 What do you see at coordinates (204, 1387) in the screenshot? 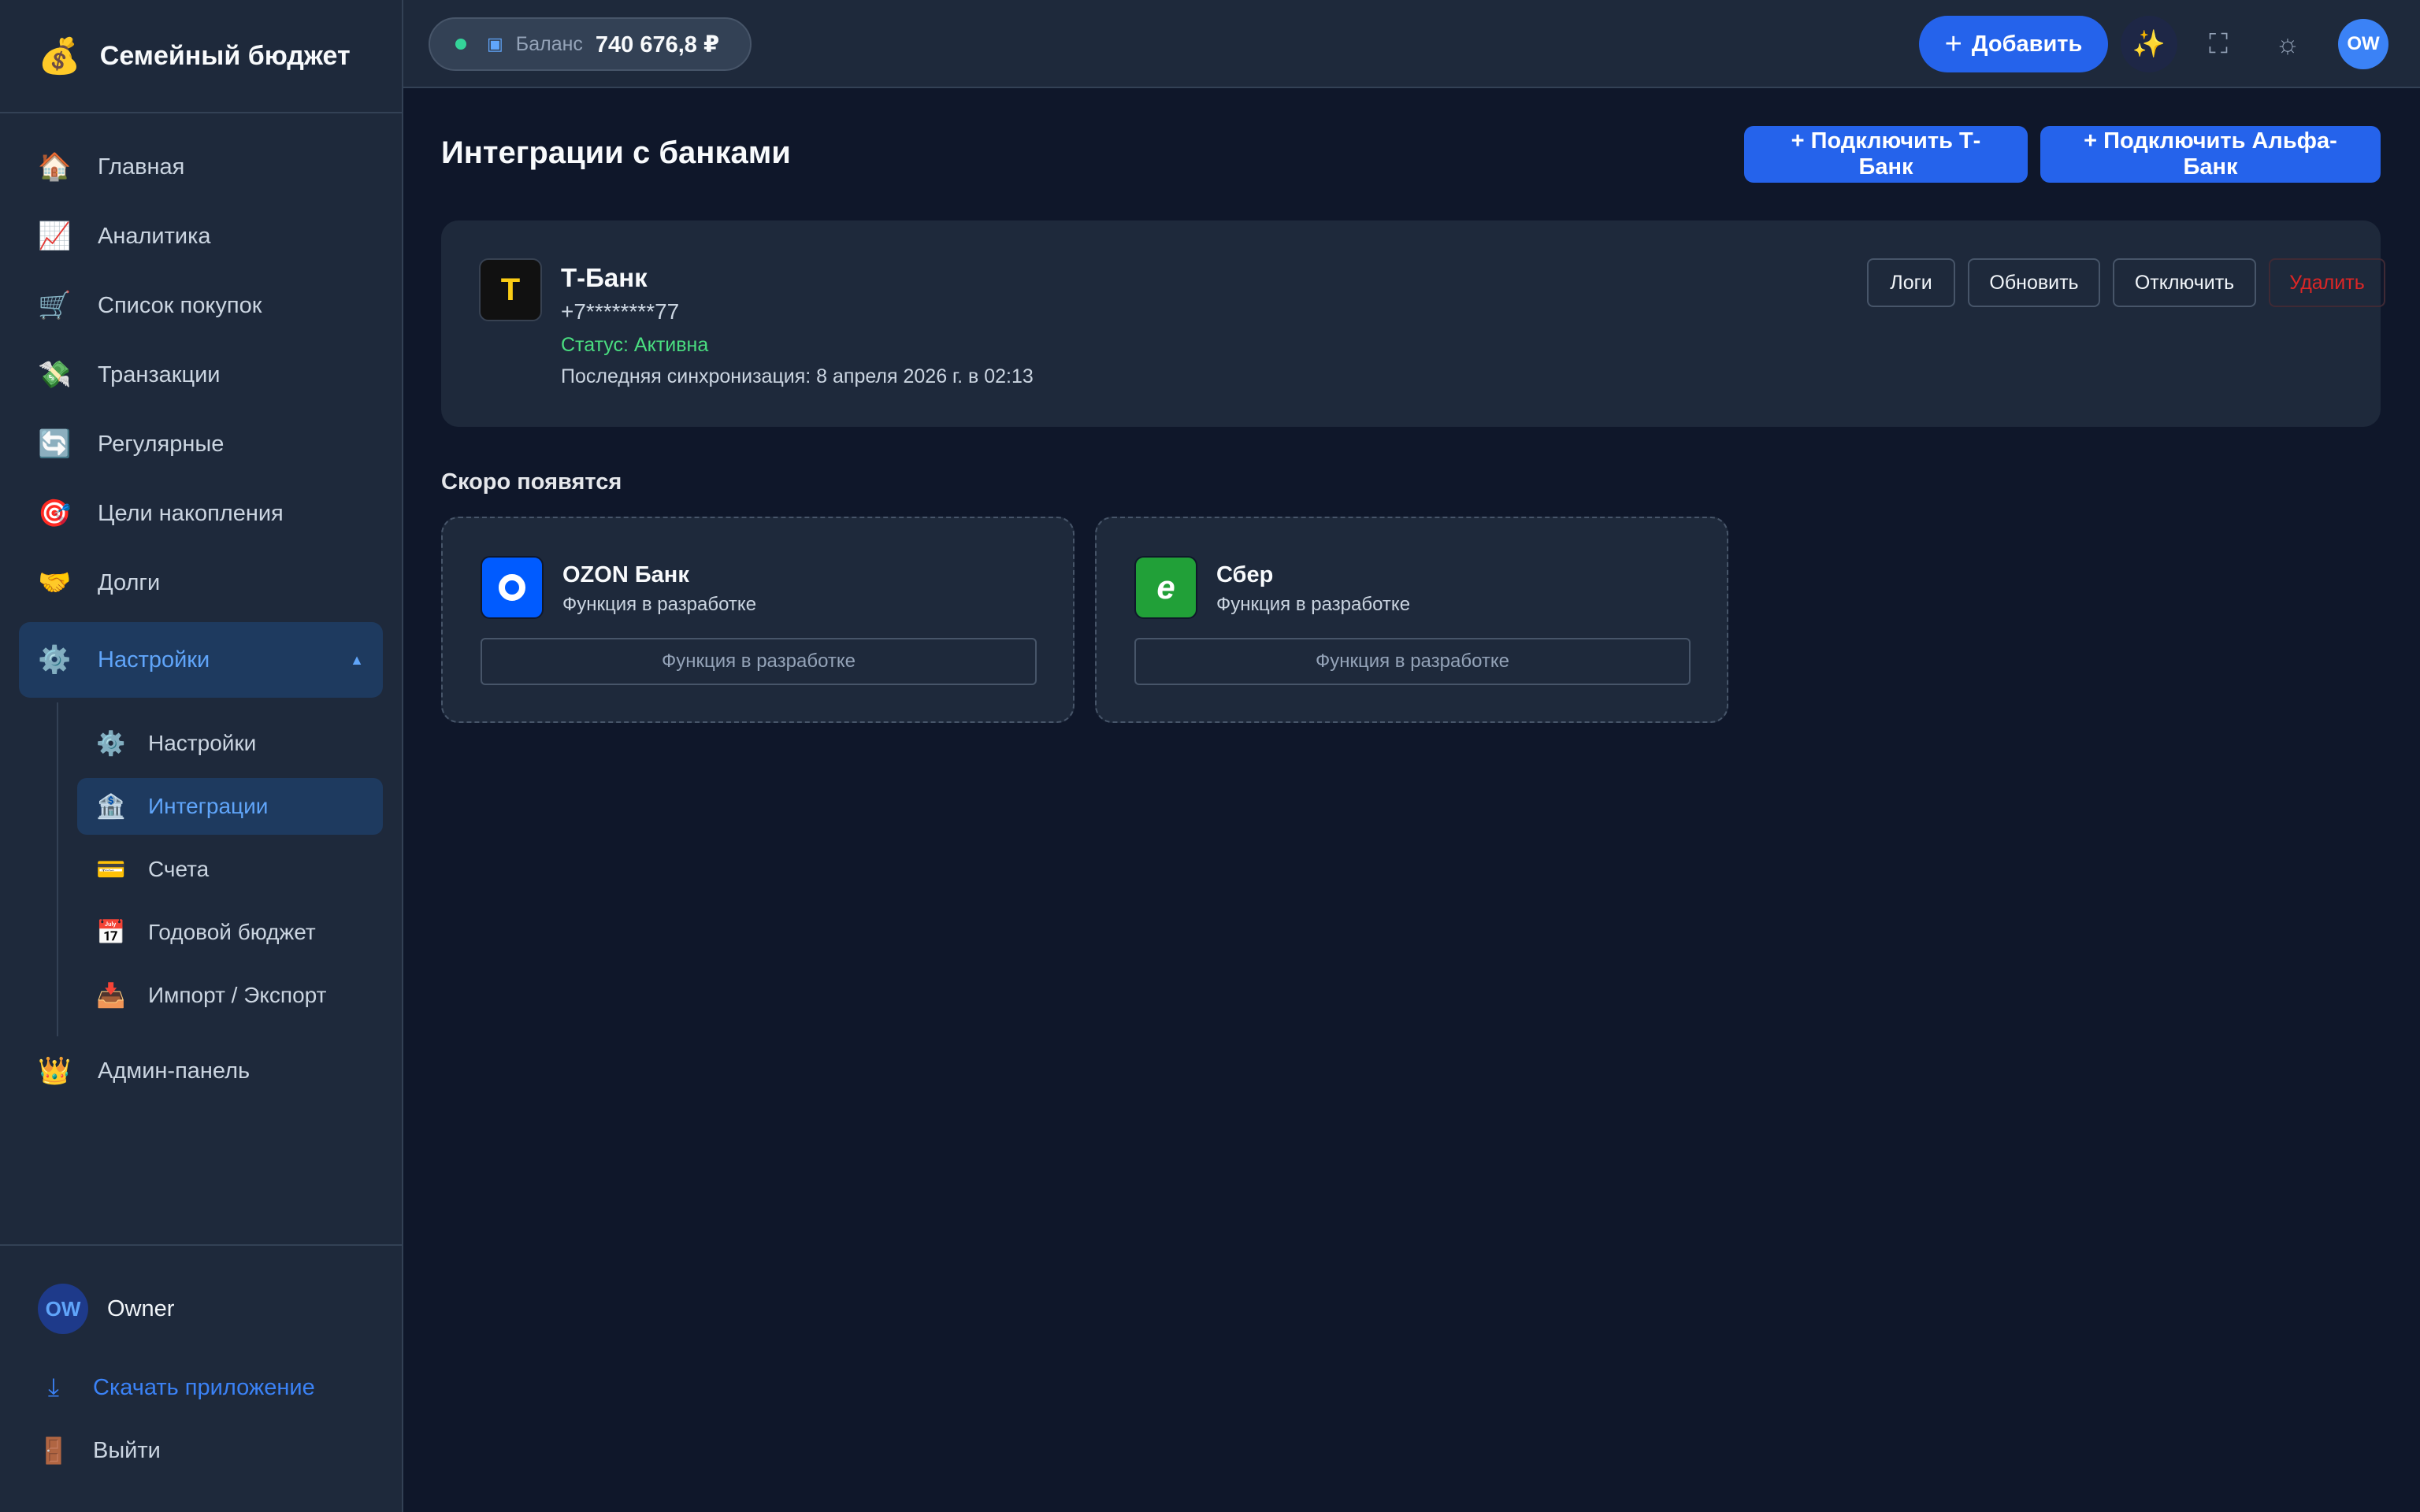
I see `download-label: Скачать приложение` at bounding box center [204, 1387].